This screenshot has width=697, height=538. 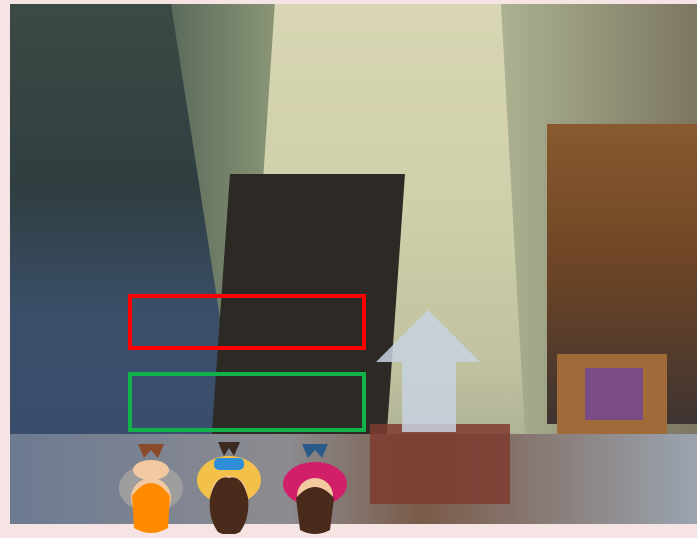 I want to click on avatar-orange-hair, so click(x=151, y=488).